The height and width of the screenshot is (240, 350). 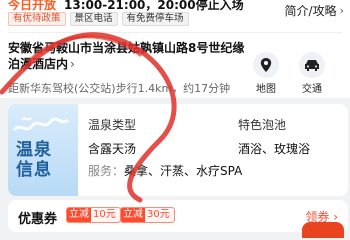 I want to click on intro-guide-label: 简介/攻略, so click(x=310, y=11).